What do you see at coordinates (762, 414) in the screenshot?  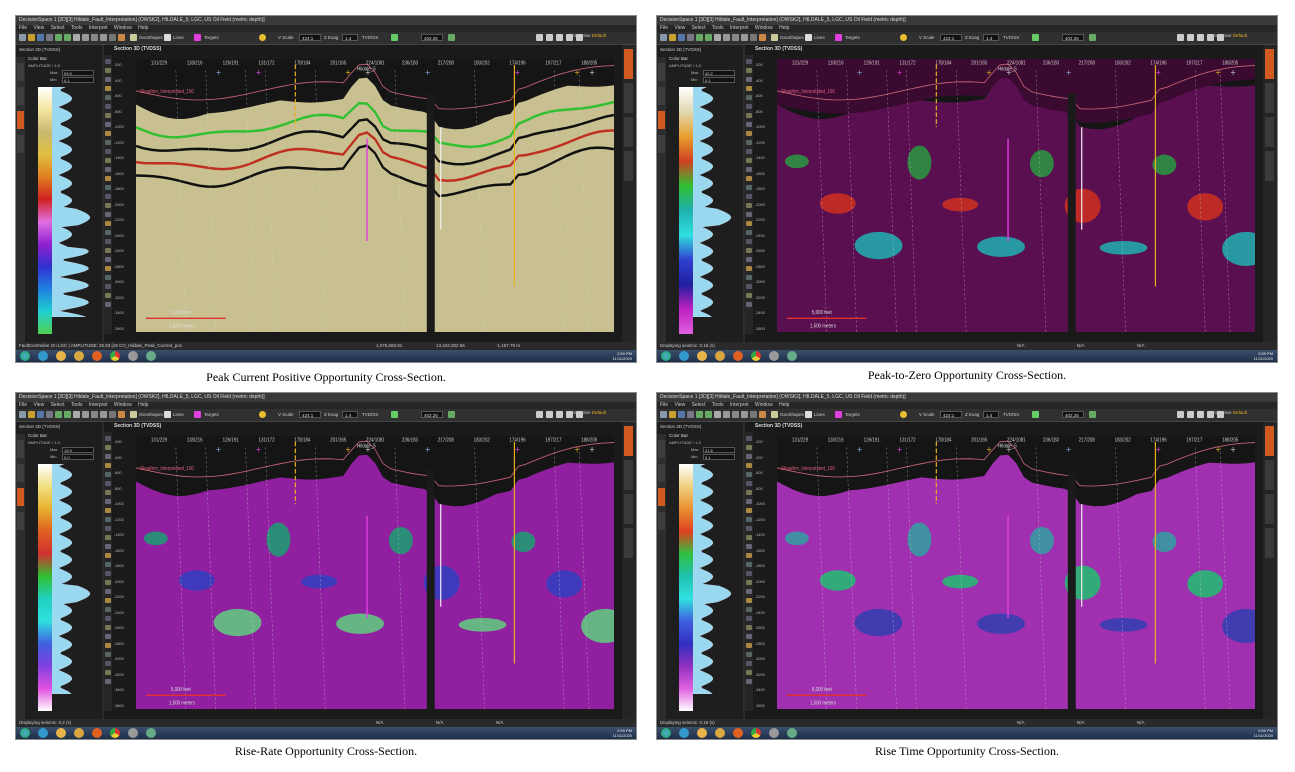 I see `tool-icon` at bounding box center [762, 414].